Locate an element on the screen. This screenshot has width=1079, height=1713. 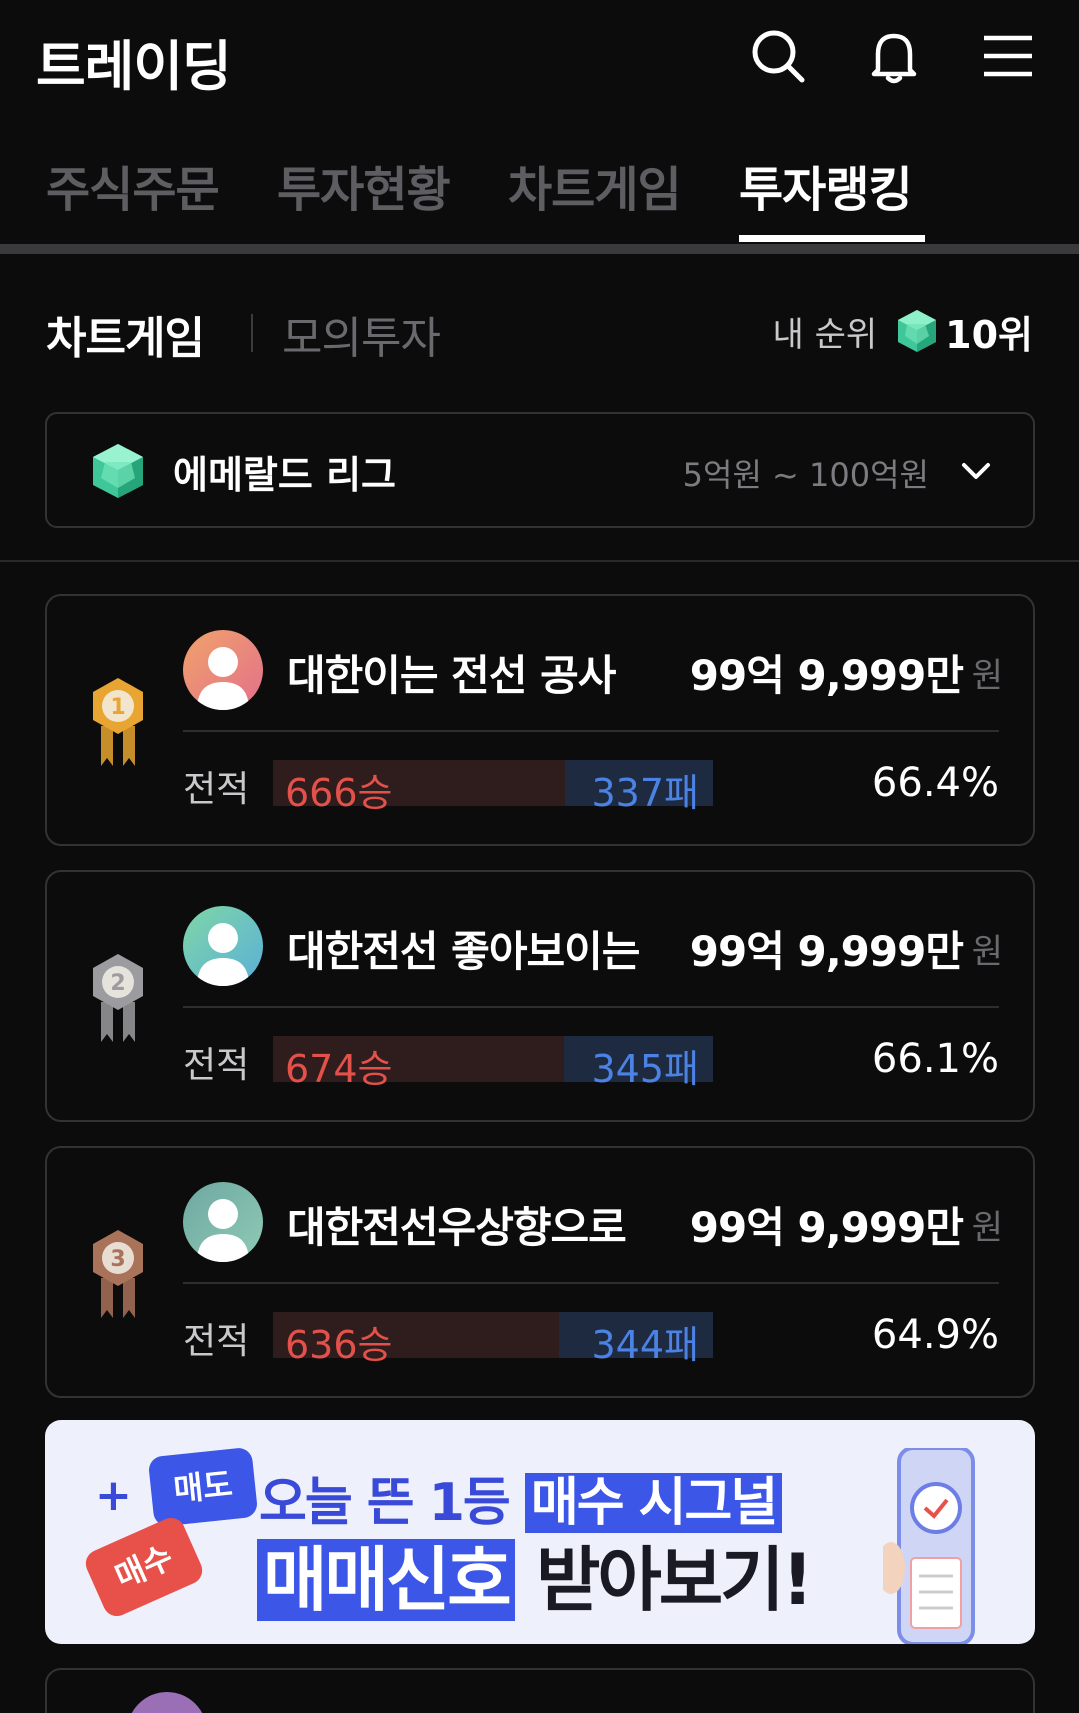
search-icon is located at coordinates (778, 56).